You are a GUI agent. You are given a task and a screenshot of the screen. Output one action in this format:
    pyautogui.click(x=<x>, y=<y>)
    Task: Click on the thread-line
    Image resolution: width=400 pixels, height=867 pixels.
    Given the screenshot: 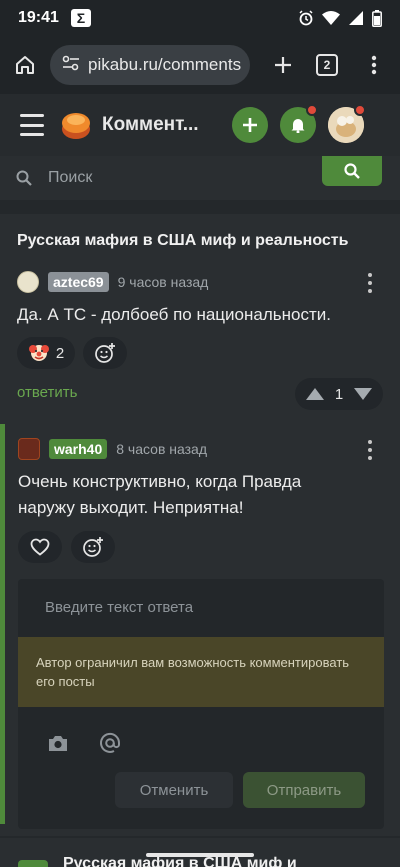 What is the action you would take?
    pyautogui.click(x=2, y=624)
    